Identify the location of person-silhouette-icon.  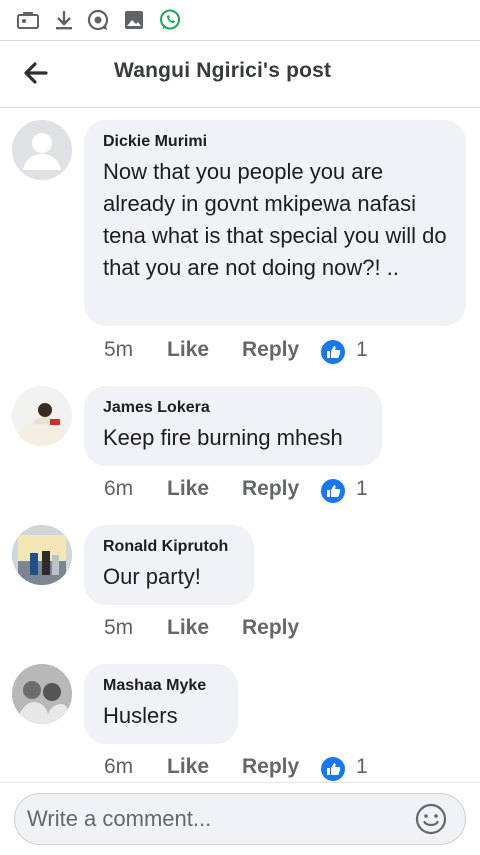
(42, 150).